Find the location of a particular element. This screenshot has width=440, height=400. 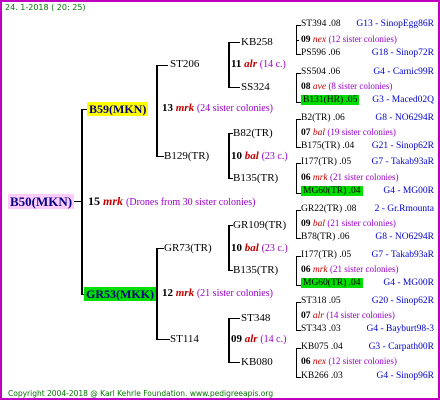

gen2-a-name: ST206 is located at coordinates (184, 64).